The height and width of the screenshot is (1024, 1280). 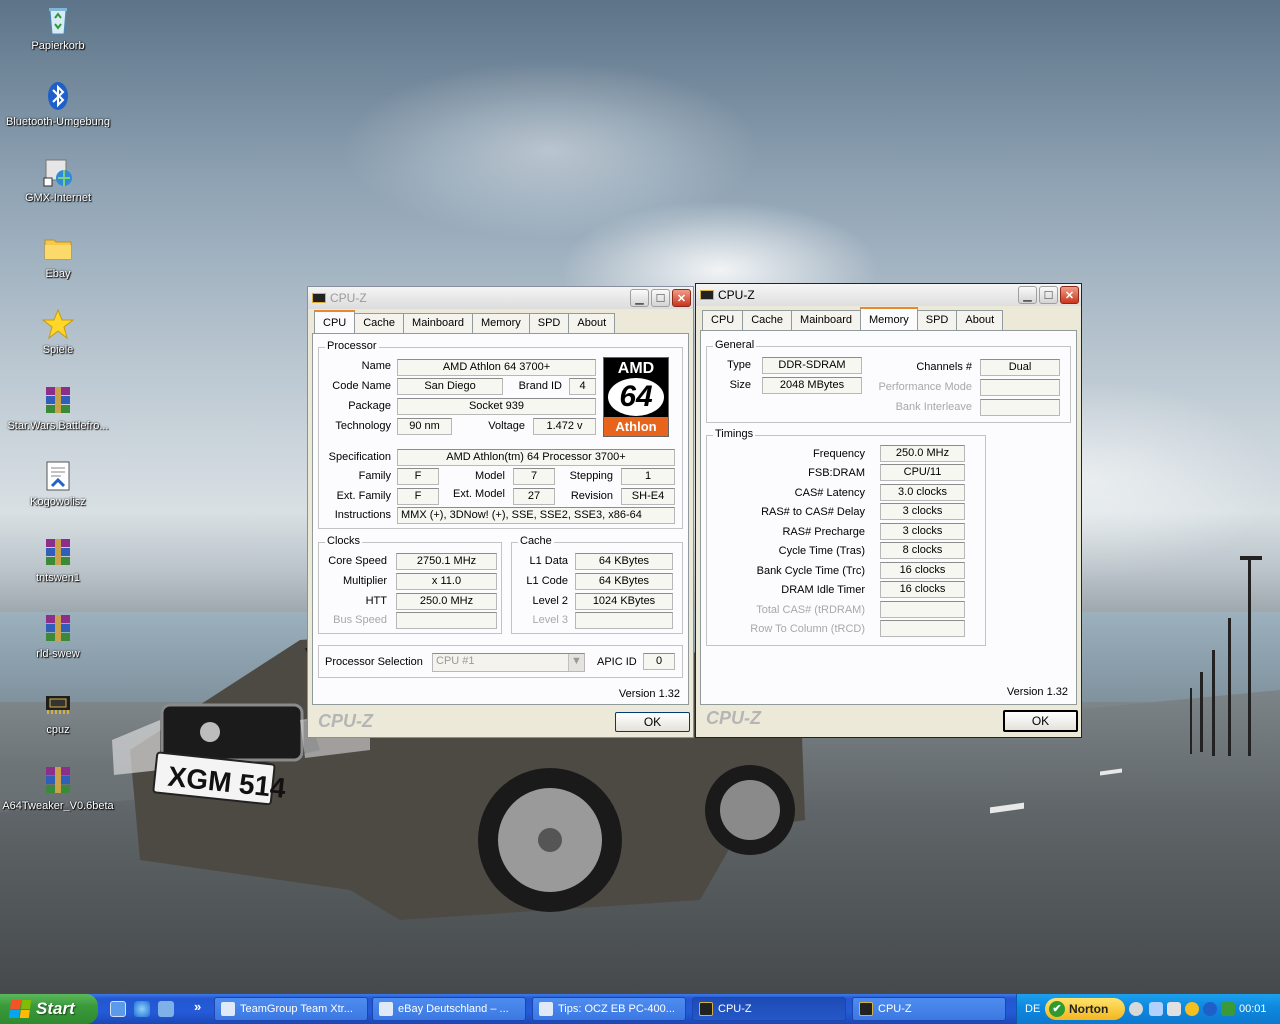 What do you see at coordinates (546, 1009) in the screenshot?
I see `browser-page-icon` at bounding box center [546, 1009].